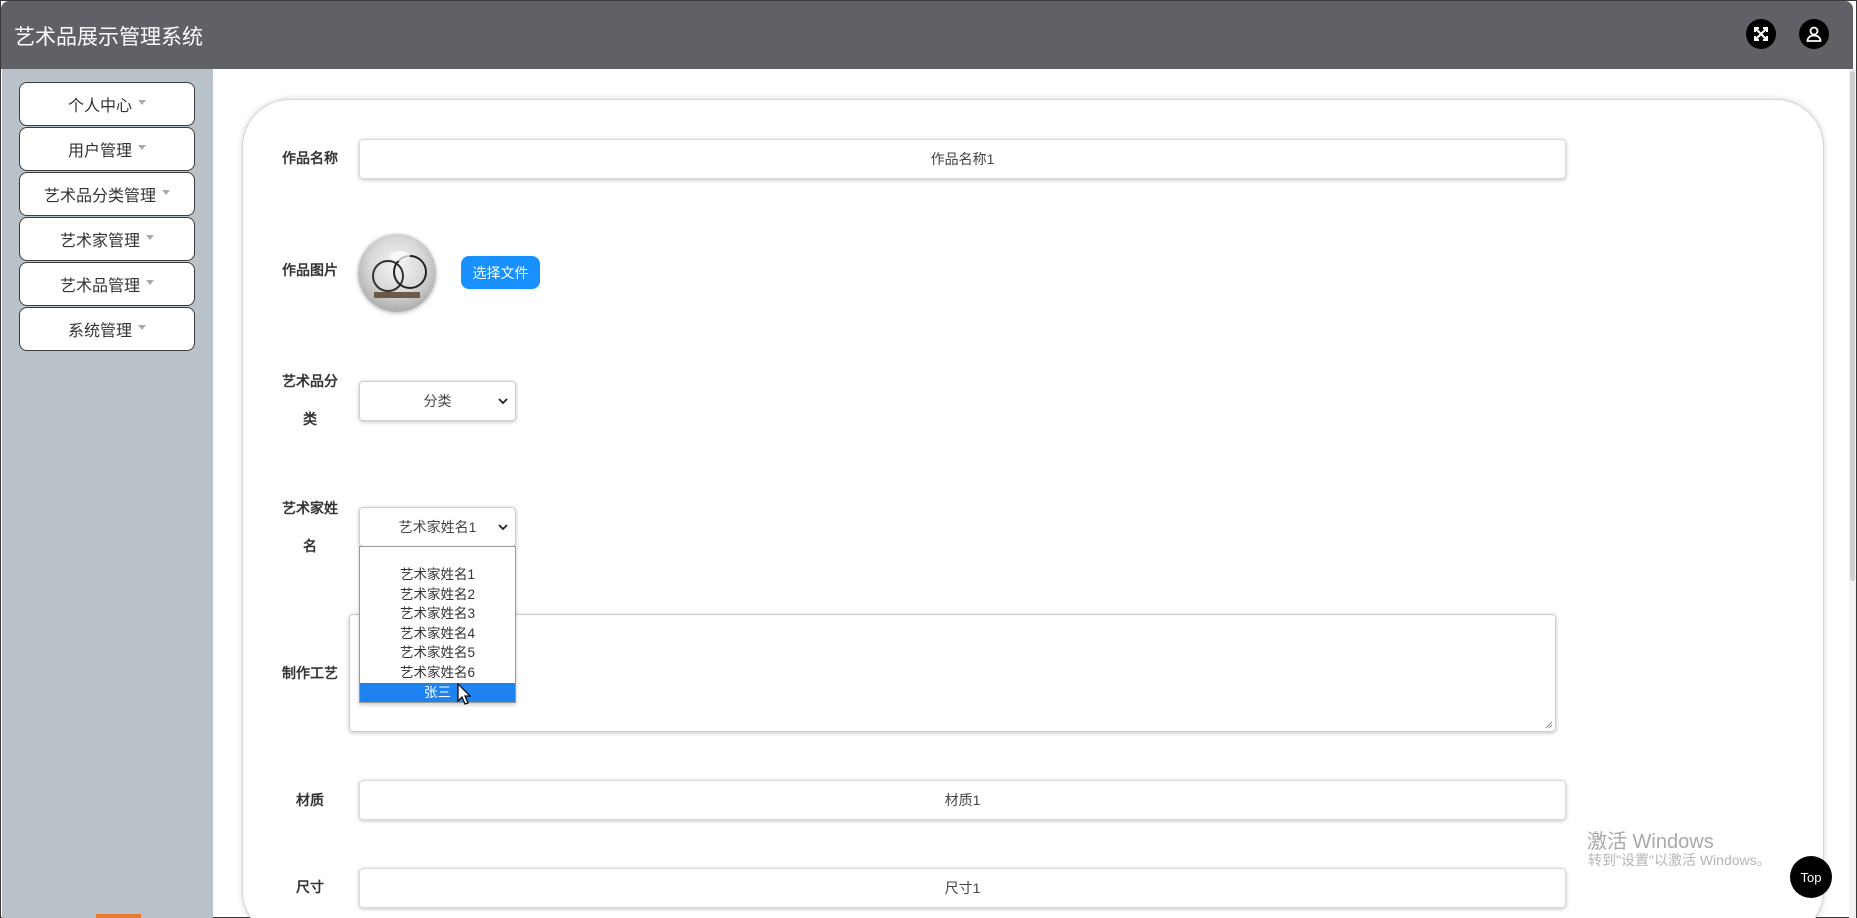 The image size is (1857, 918). What do you see at coordinates (107, 493) in the screenshot?
I see `sidebar: 个人中心 用户管理 艺术品分类管理 艺术家管理 艺术品管理 系统管理` at bounding box center [107, 493].